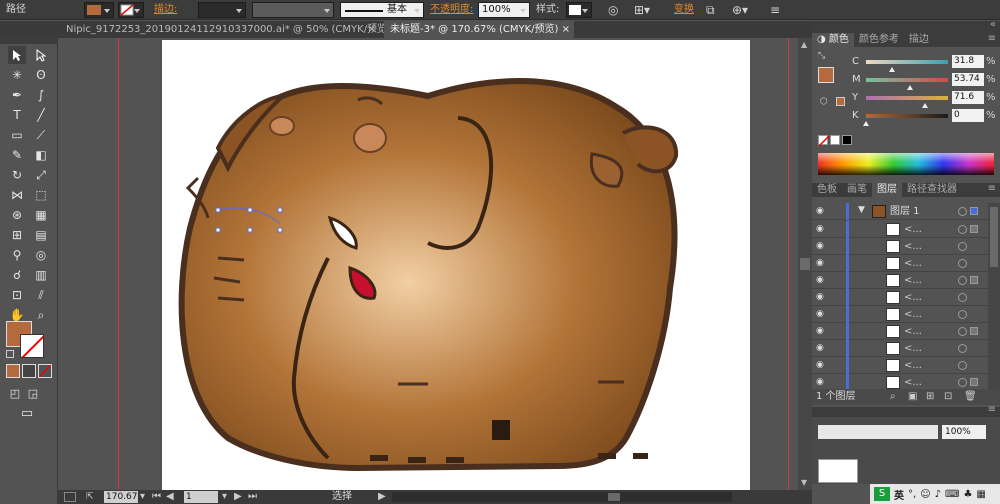  What do you see at coordinates (824, 141) in the screenshot?
I see `none-swatch` at bounding box center [824, 141].